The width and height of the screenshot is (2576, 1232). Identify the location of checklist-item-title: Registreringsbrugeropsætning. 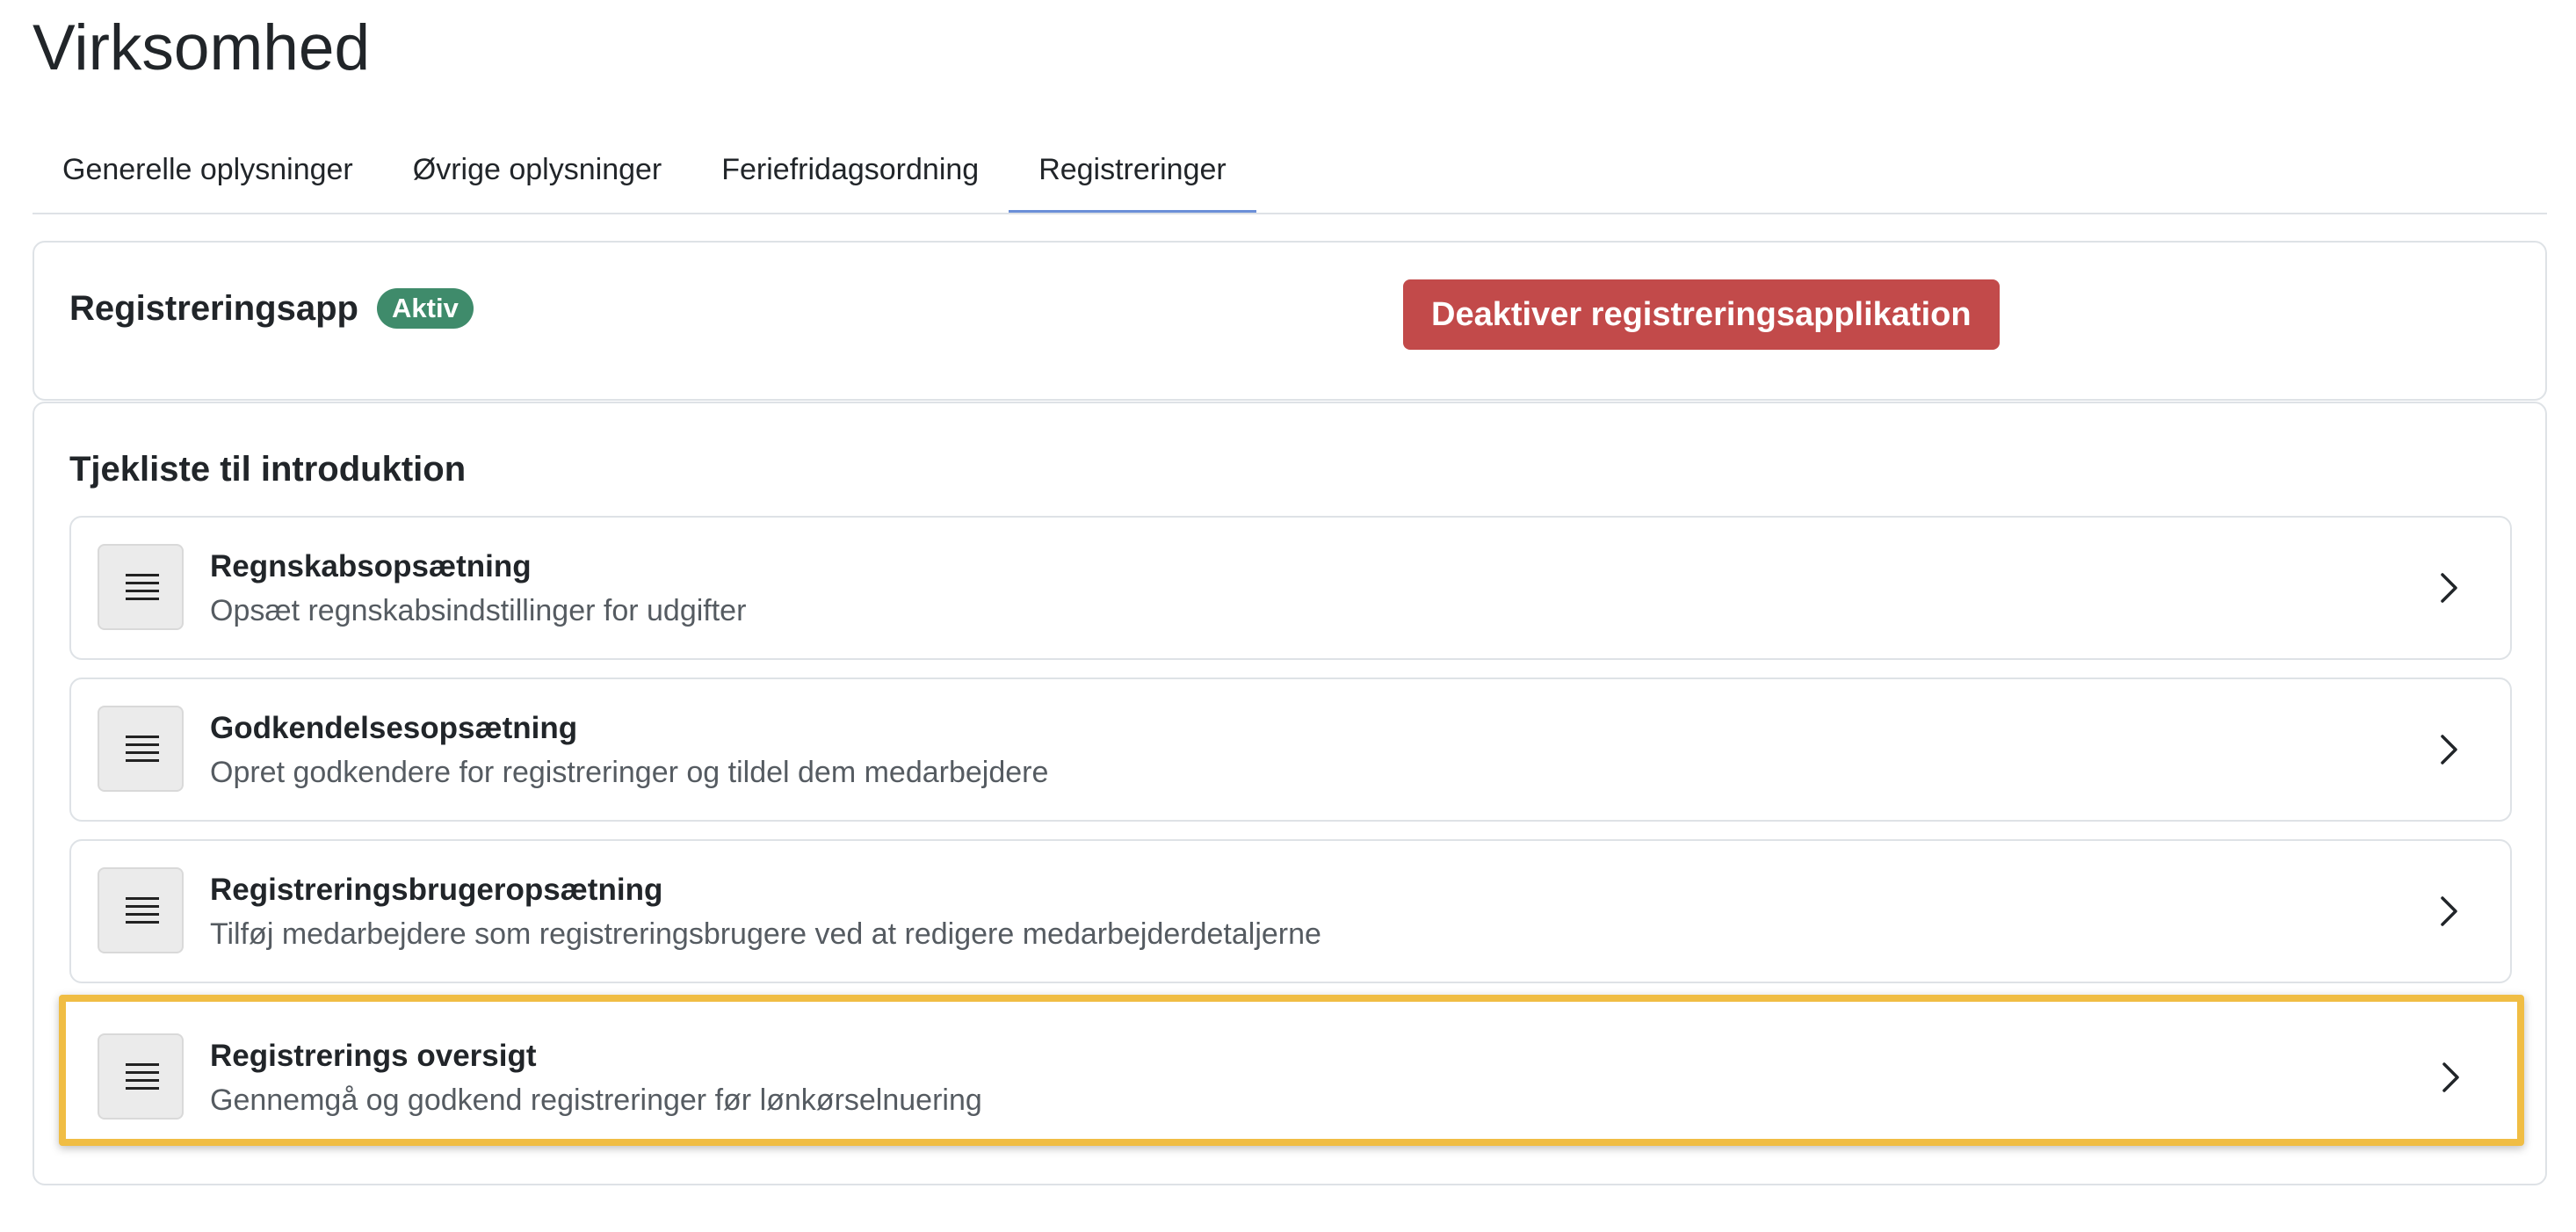
(436, 890).